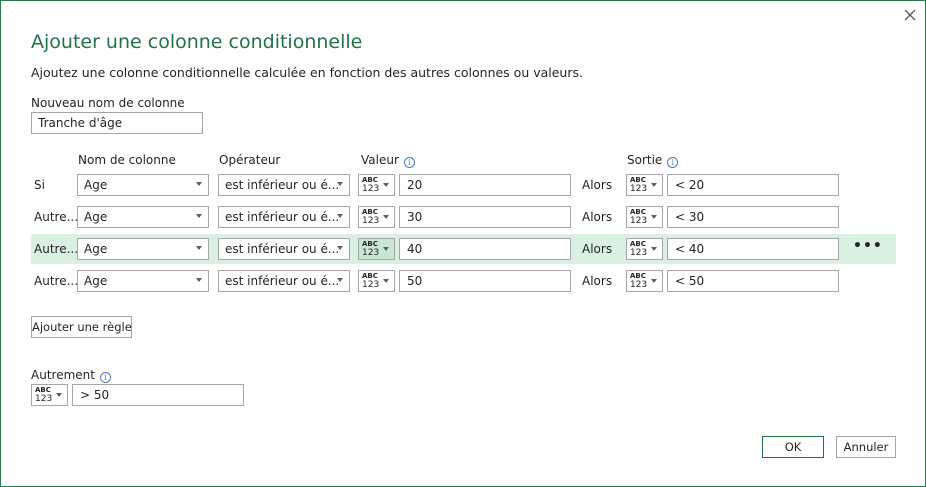 This screenshot has height=487, width=926. Describe the element at coordinates (250, 160) in the screenshot. I see `header-operator: Opérateur` at that location.